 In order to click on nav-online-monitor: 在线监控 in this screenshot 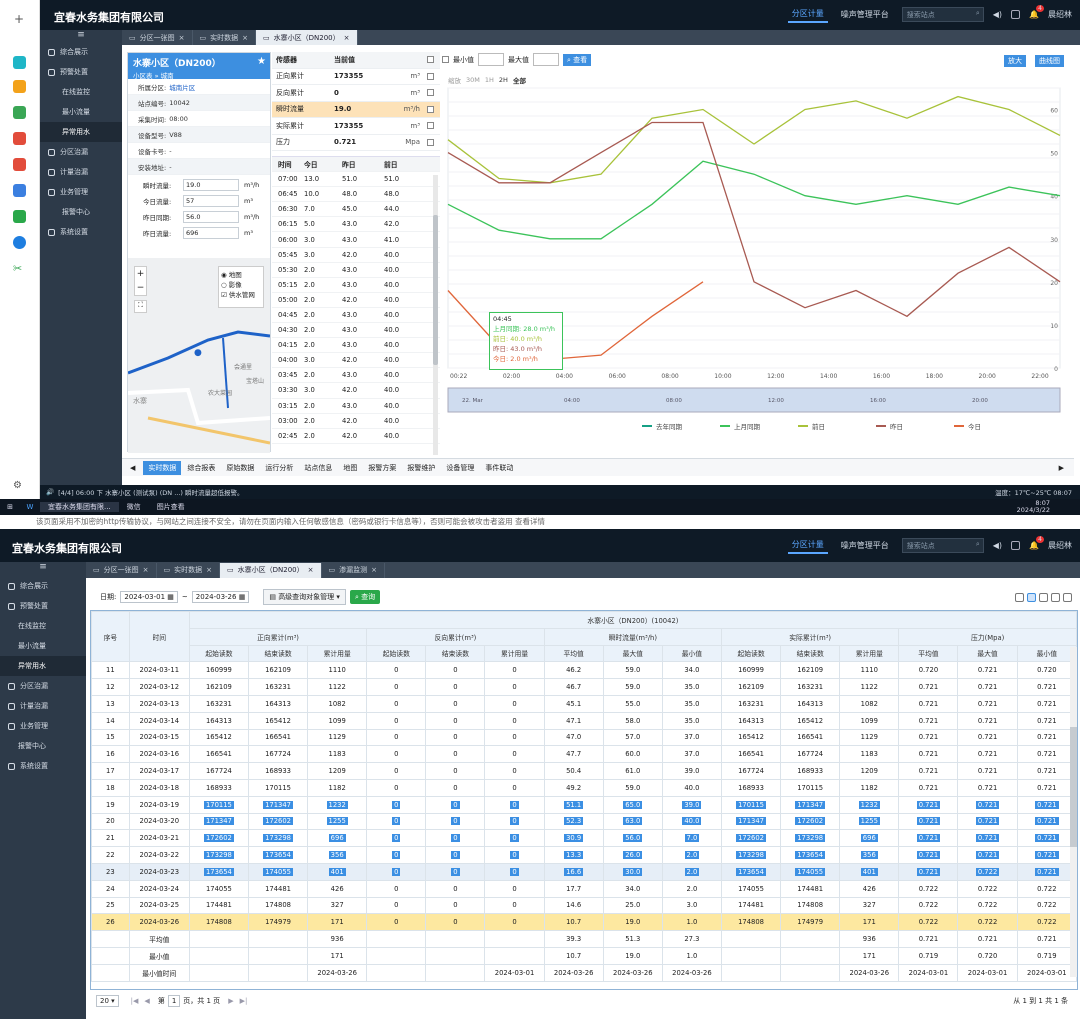, I will do `click(81, 92)`.